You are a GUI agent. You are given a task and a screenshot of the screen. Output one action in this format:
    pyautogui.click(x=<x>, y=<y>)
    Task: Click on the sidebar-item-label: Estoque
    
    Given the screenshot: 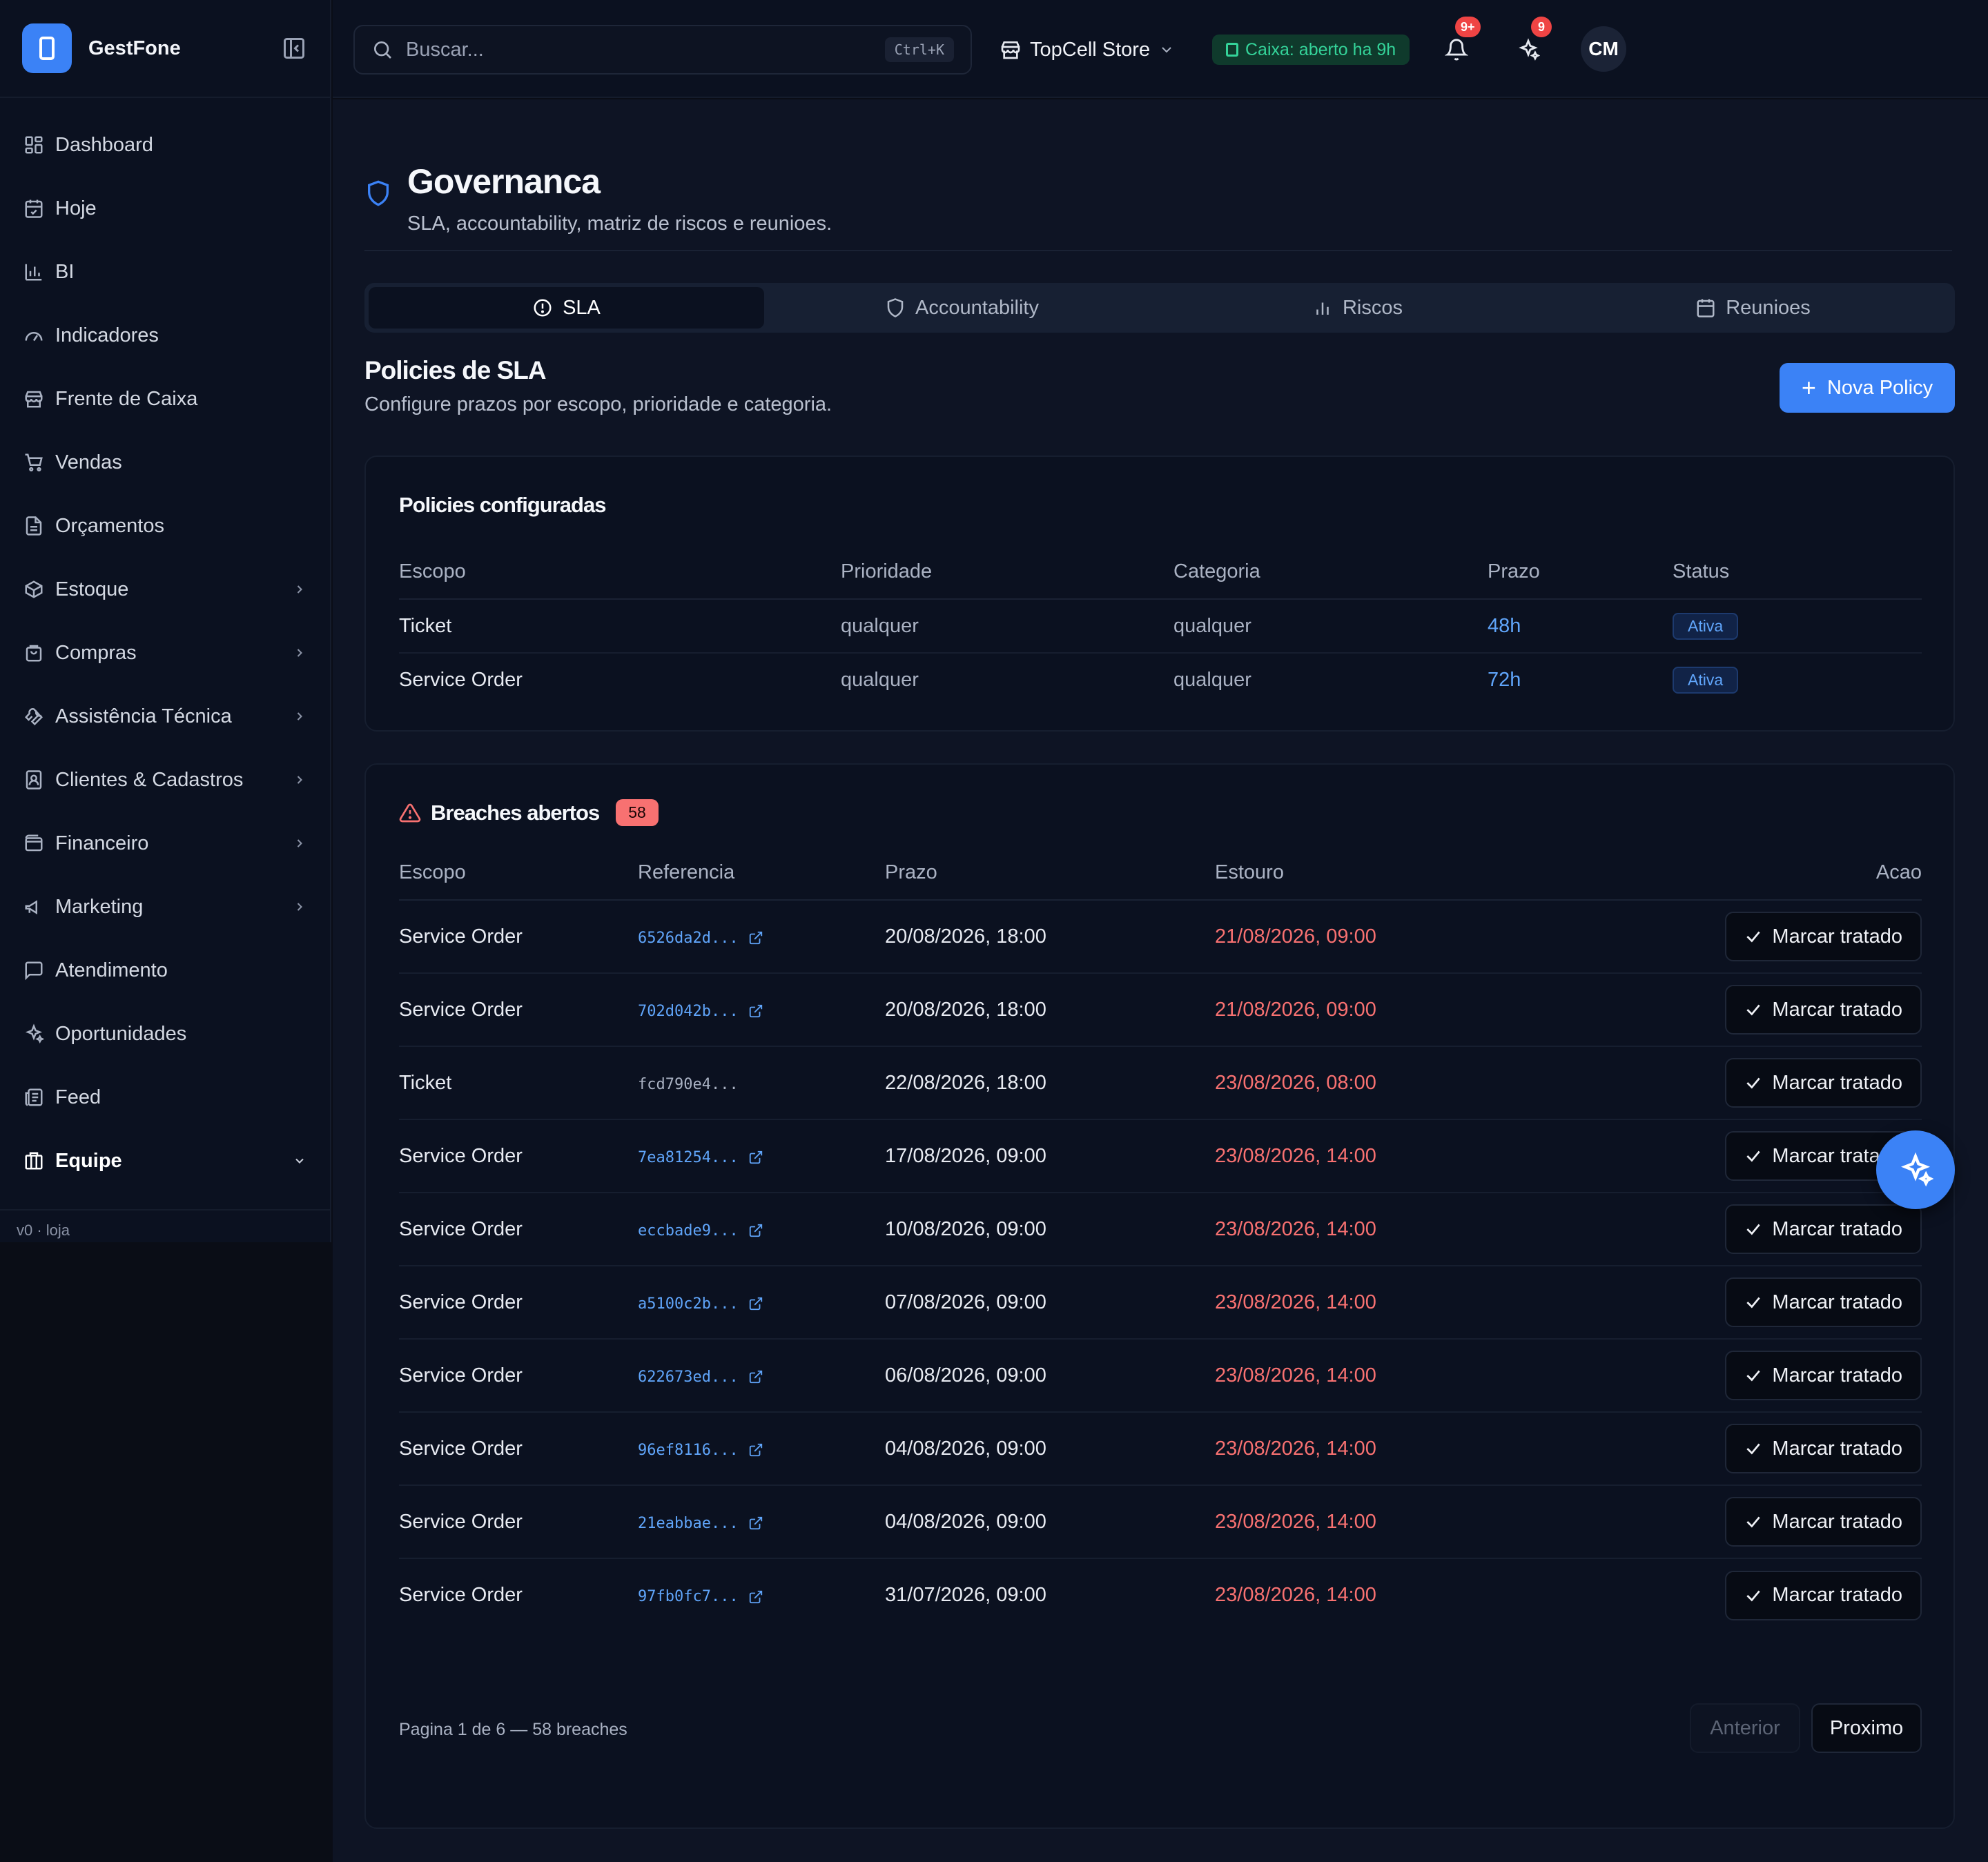 What is the action you would take?
    pyautogui.click(x=92, y=589)
    